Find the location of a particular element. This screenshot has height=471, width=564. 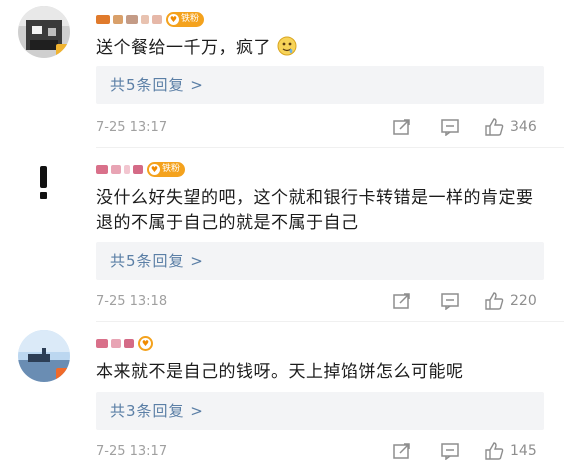

comment-meta: 7-25 13:17 145 is located at coordinates (321, 453).